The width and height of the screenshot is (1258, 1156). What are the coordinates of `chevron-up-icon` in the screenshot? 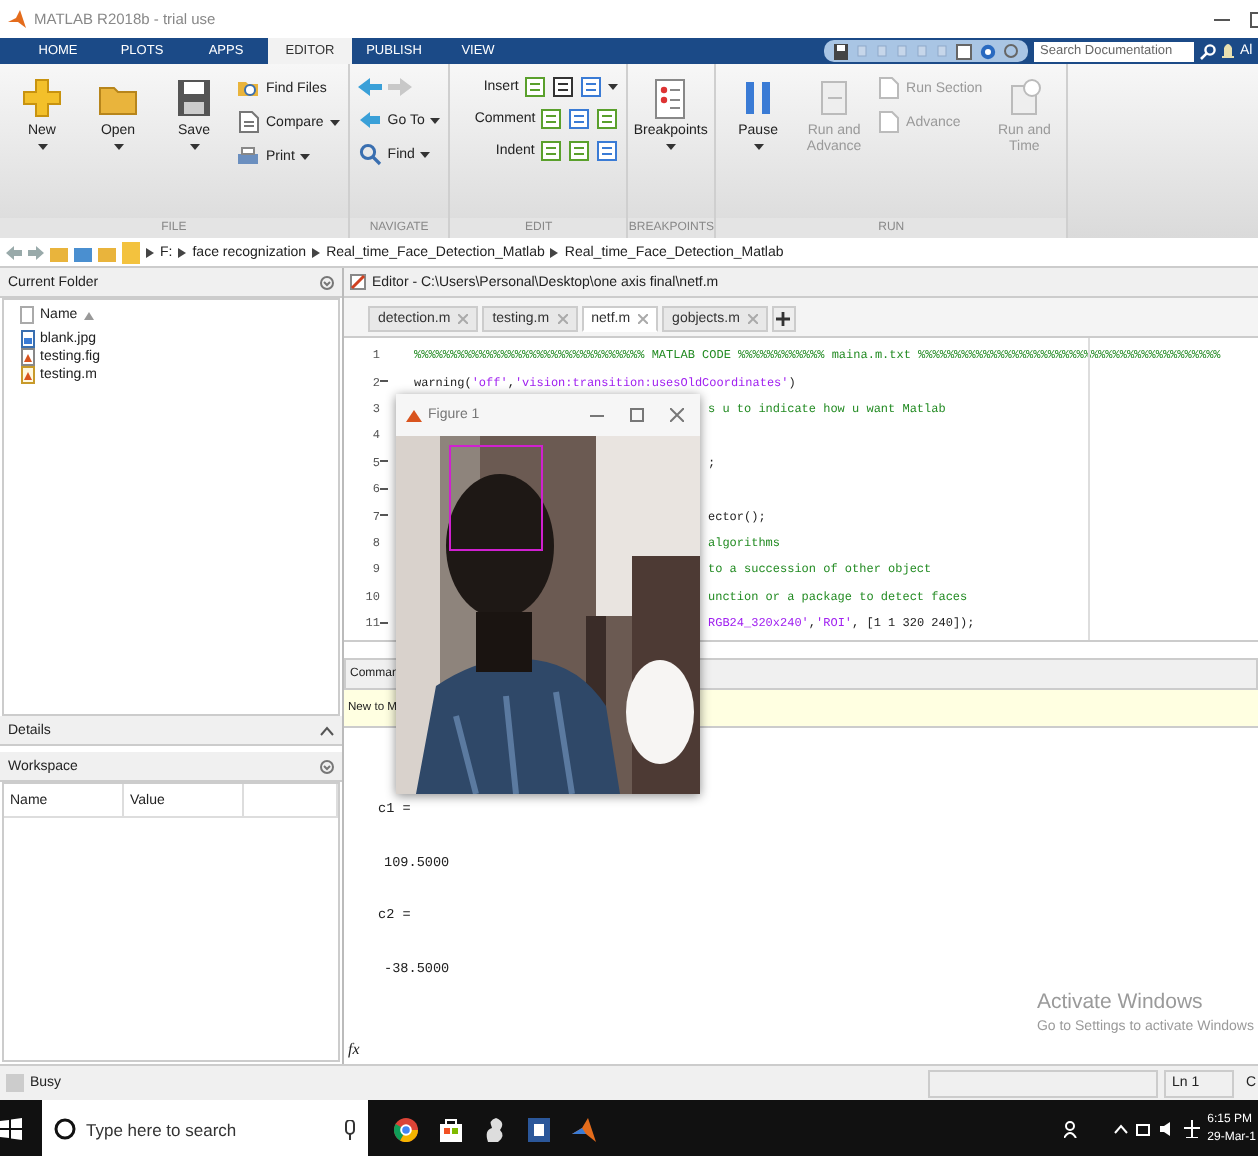 It's located at (1120, 1129).